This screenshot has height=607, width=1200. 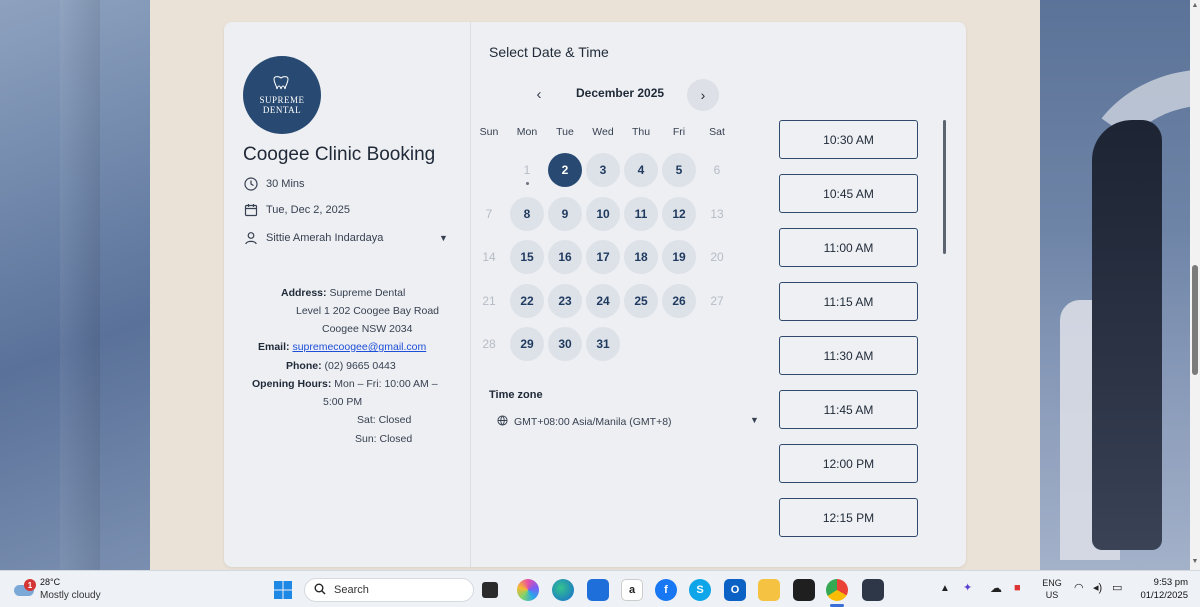 I want to click on calendar-day: 17, so click(x=603, y=257).